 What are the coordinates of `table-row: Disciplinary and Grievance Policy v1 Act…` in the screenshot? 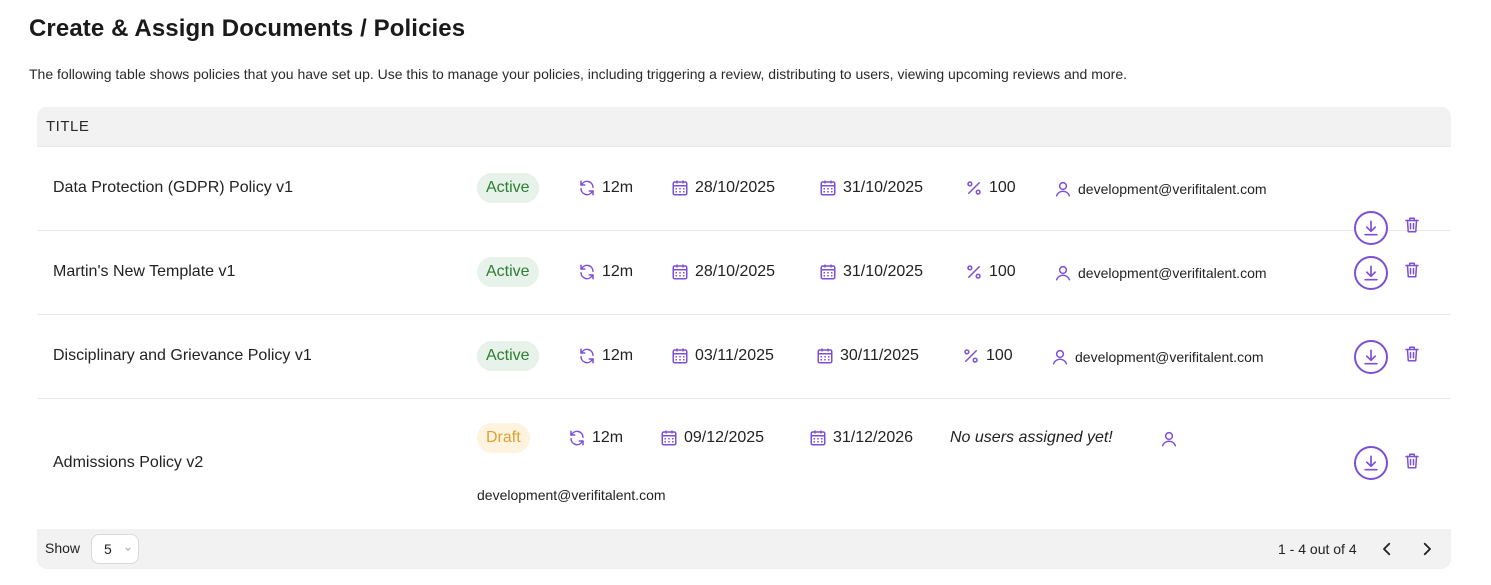 It's located at (744, 357).